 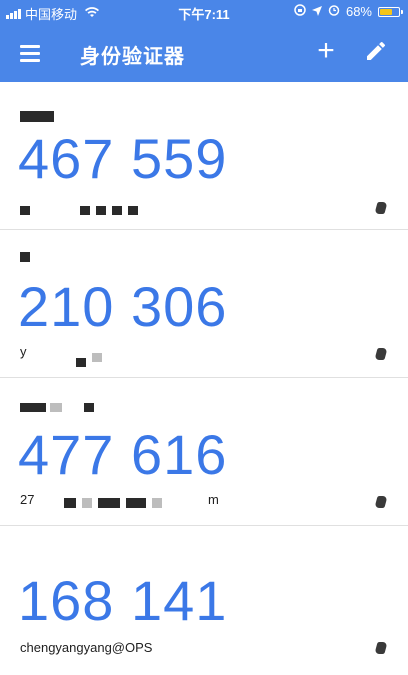 What do you see at coordinates (386, 11) in the screenshot?
I see `battery-level` at bounding box center [386, 11].